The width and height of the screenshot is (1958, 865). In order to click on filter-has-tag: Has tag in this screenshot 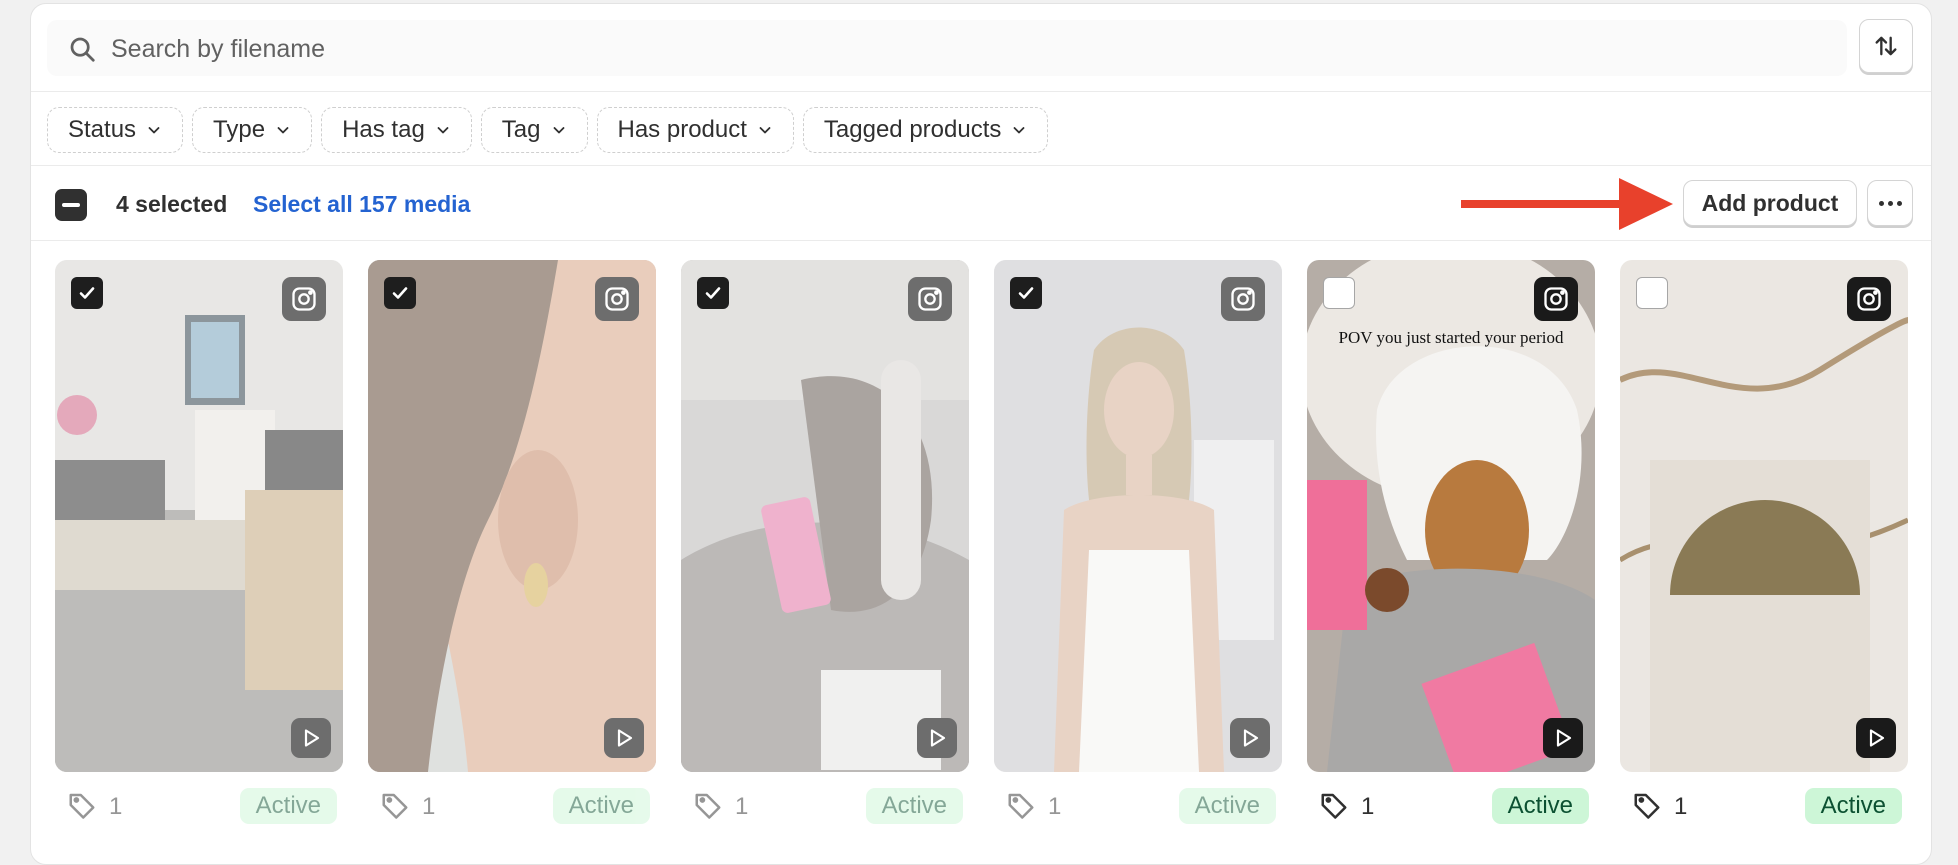, I will do `click(396, 130)`.